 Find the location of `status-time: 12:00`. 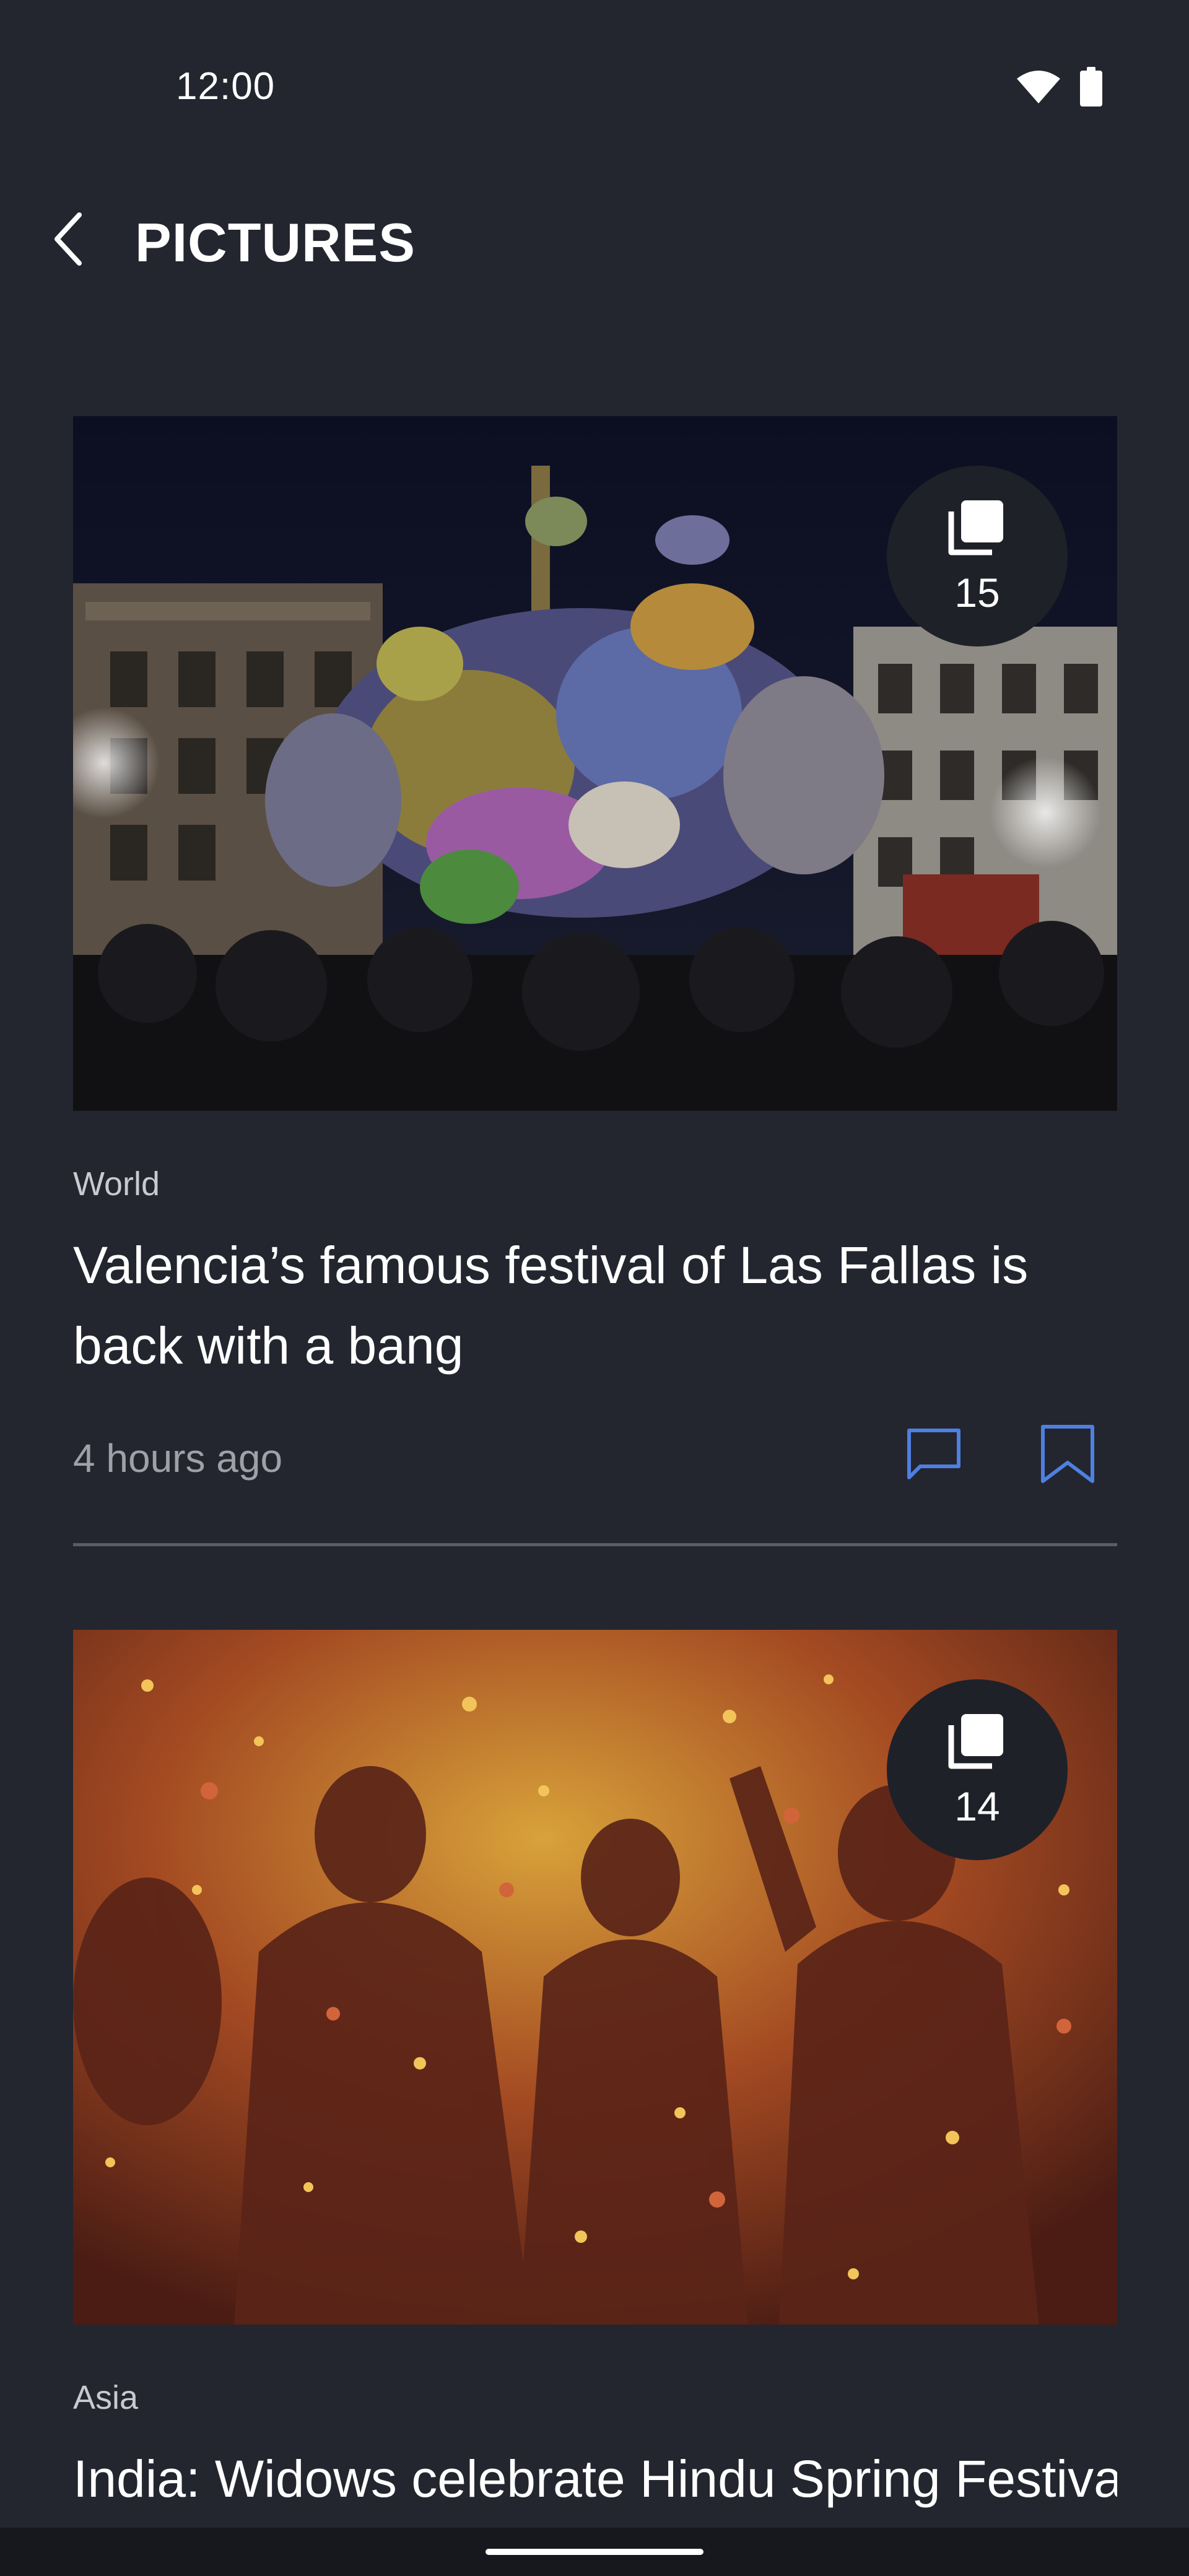

status-time: 12:00 is located at coordinates (226, 86).